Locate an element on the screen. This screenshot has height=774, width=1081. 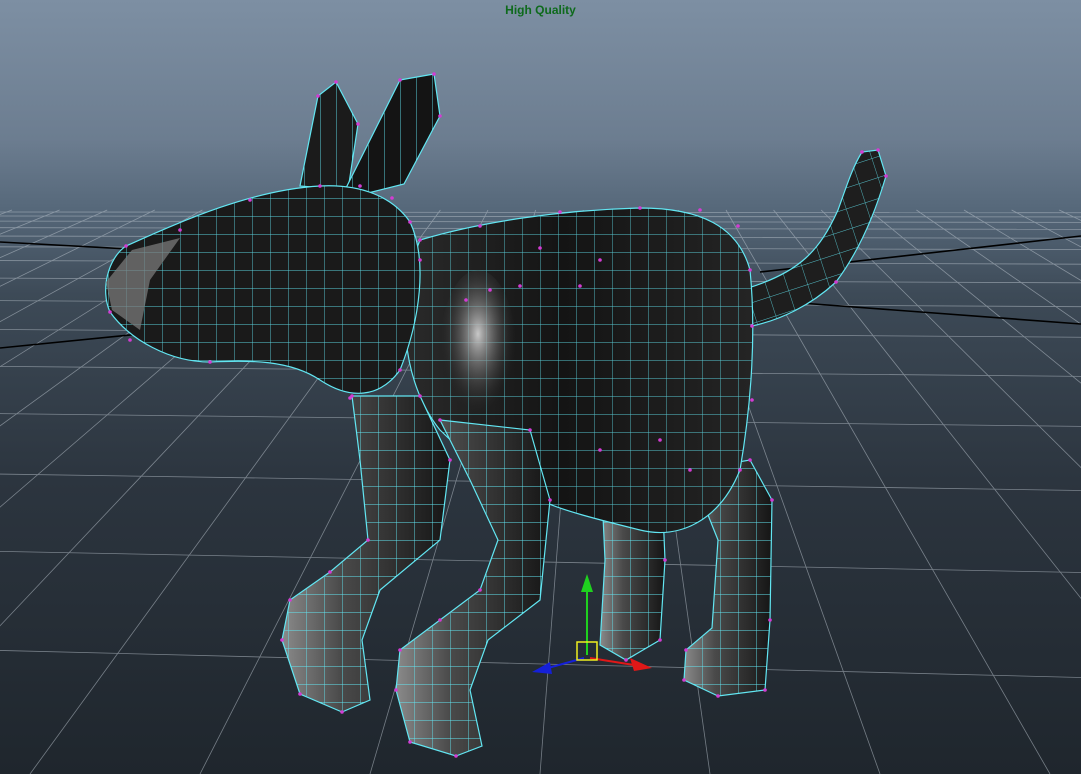
arrow-up-icon is located at coordinates (587, 583).